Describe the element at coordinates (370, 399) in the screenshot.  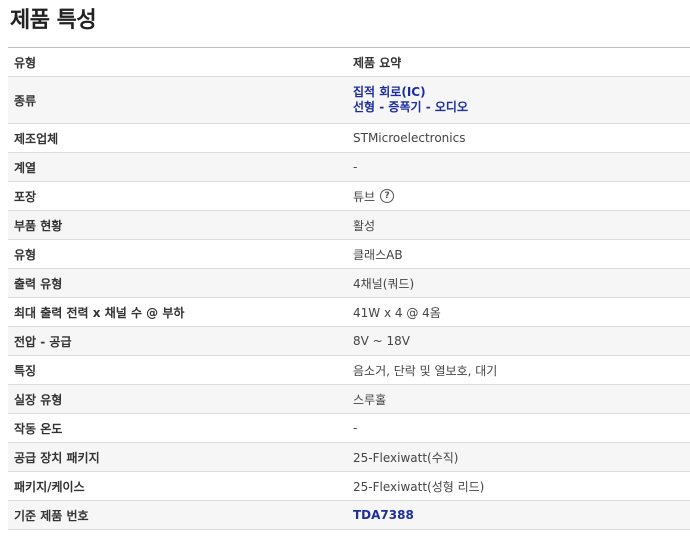
I see `row-value: 스루홀` at that location.